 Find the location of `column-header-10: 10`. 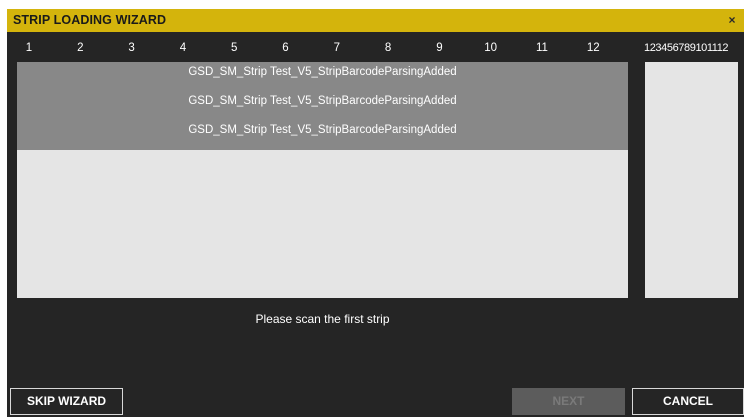

column-header-10: 10 is located at coordinates (491, 48).